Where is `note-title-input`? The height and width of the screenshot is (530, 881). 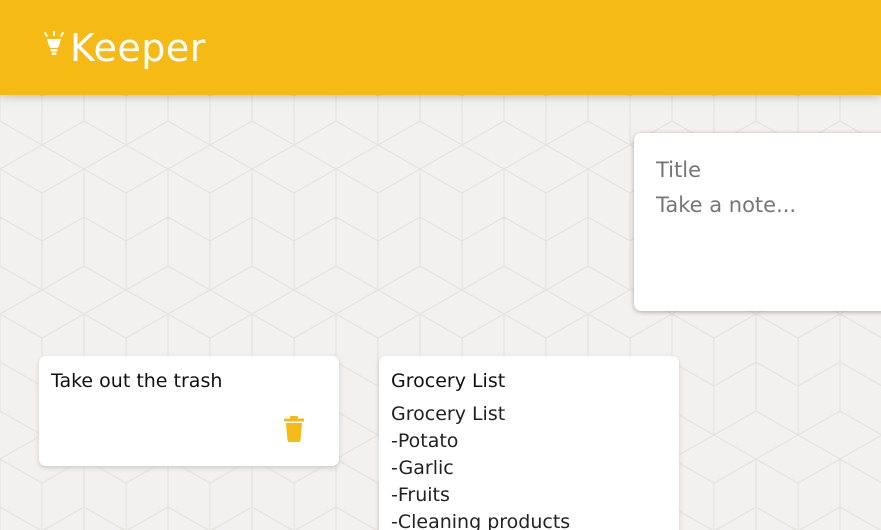
note-title-input is located at coordinates (764, 170).